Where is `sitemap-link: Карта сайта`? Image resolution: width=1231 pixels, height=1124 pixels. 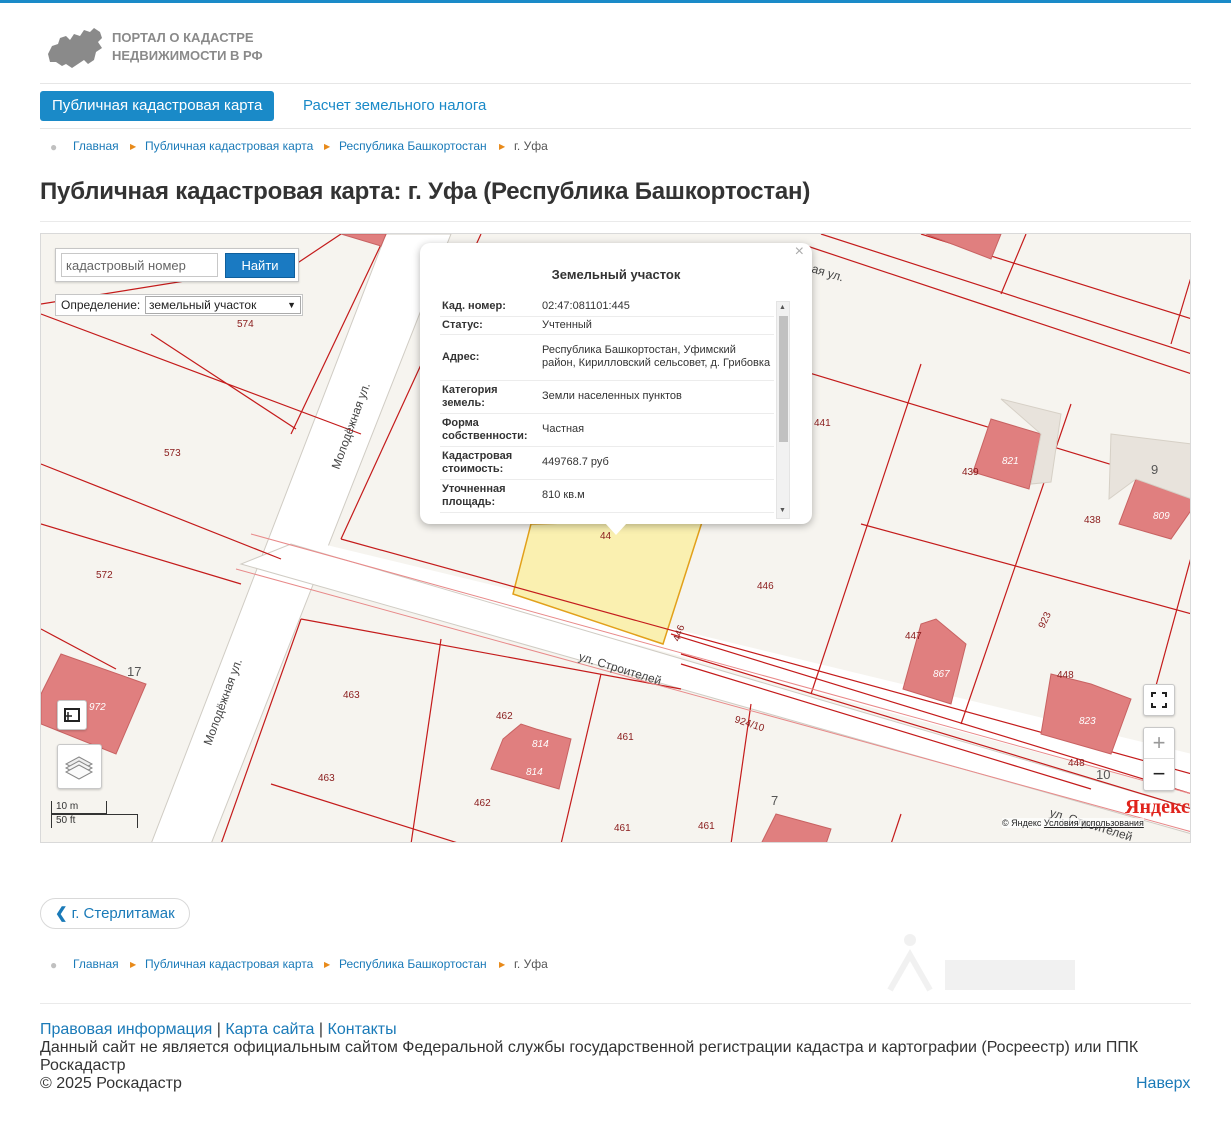 sitemap-link: Карта сайта is located at coordinates (269, 1029).